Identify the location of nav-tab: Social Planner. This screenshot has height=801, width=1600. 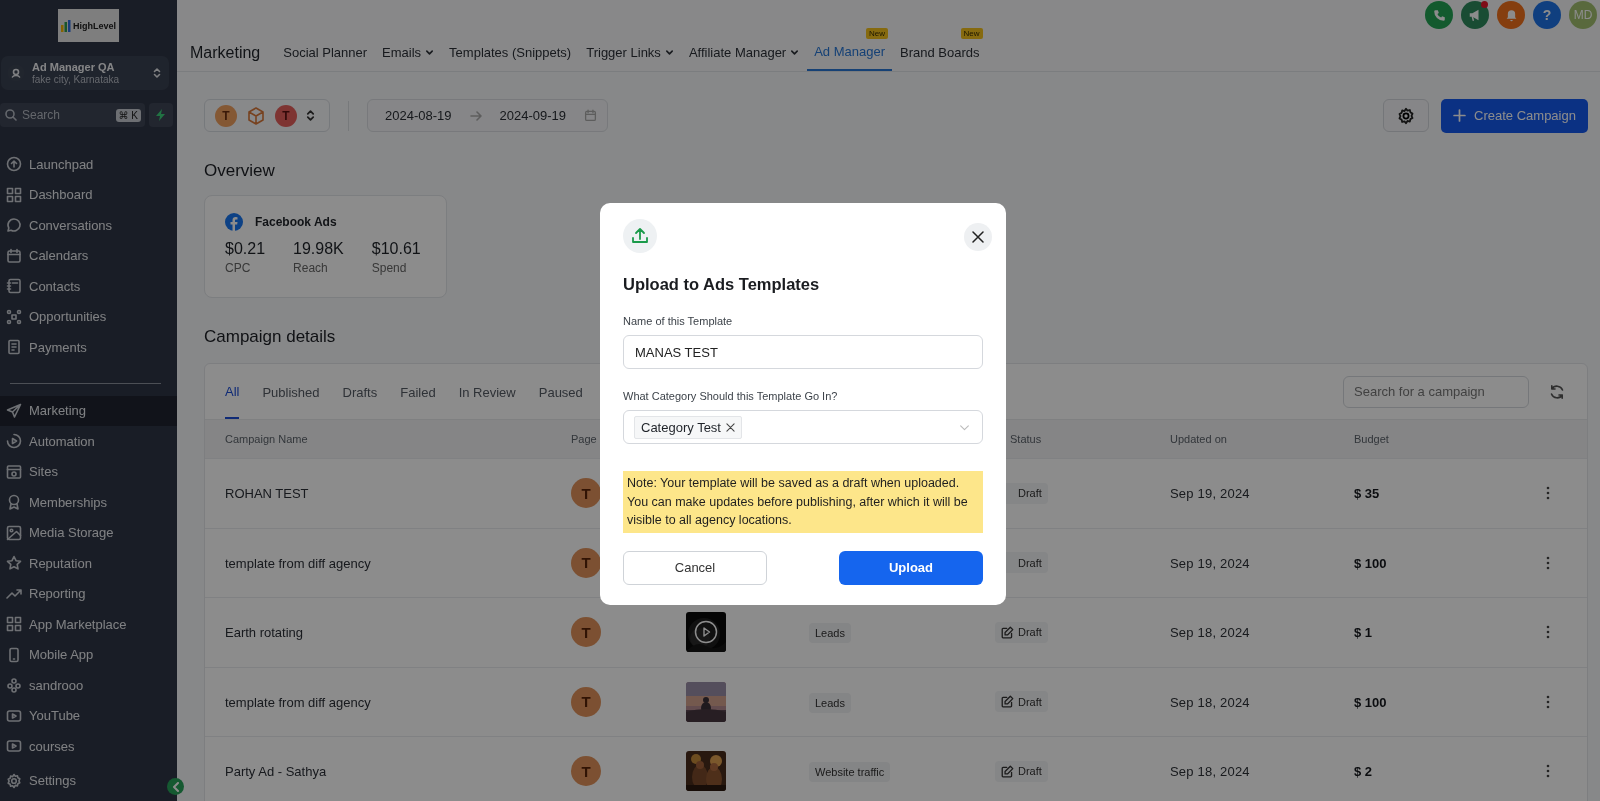
(325, 51).